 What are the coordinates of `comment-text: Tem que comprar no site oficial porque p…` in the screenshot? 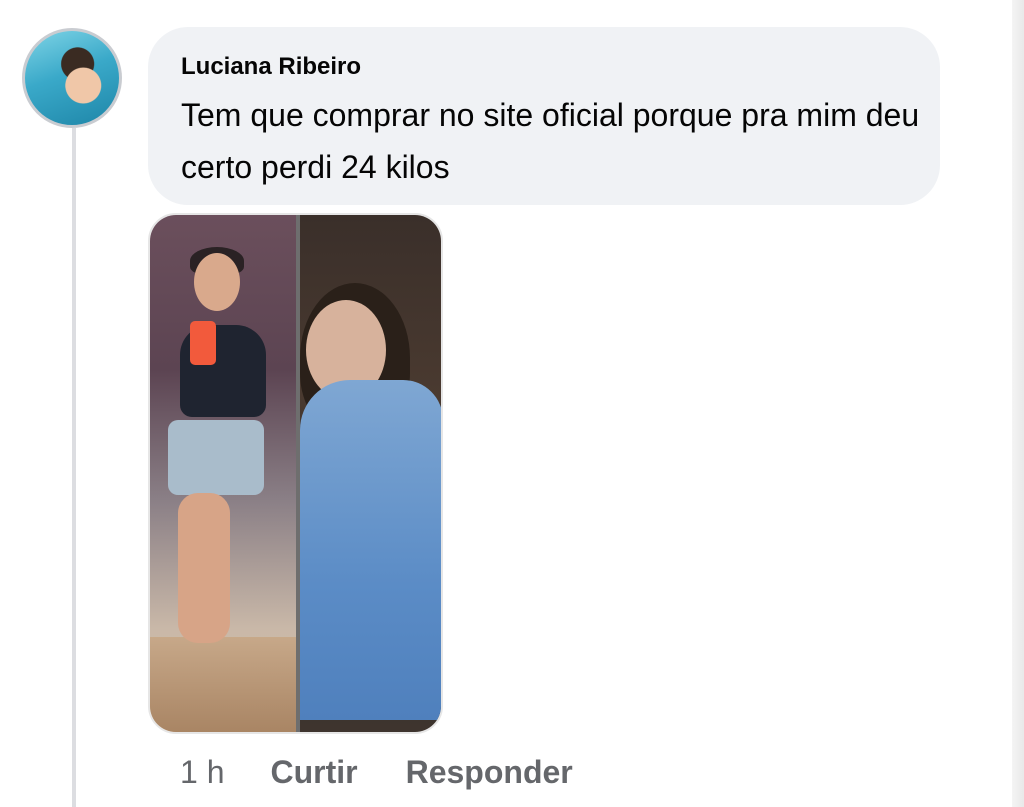 It's located at (550, 141).